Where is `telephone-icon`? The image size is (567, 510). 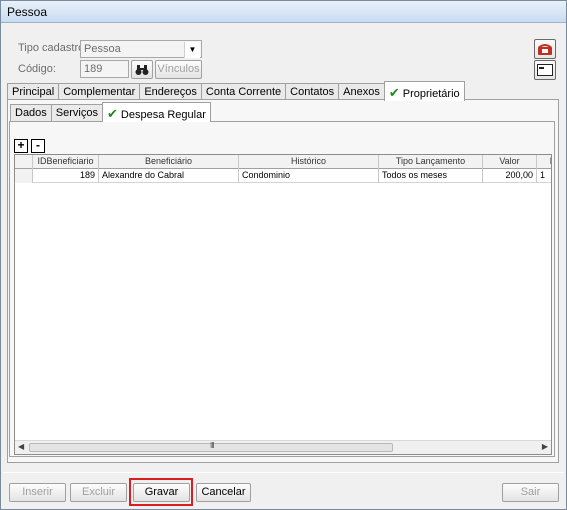
telephone-icon is located at coordinates (545, 49).